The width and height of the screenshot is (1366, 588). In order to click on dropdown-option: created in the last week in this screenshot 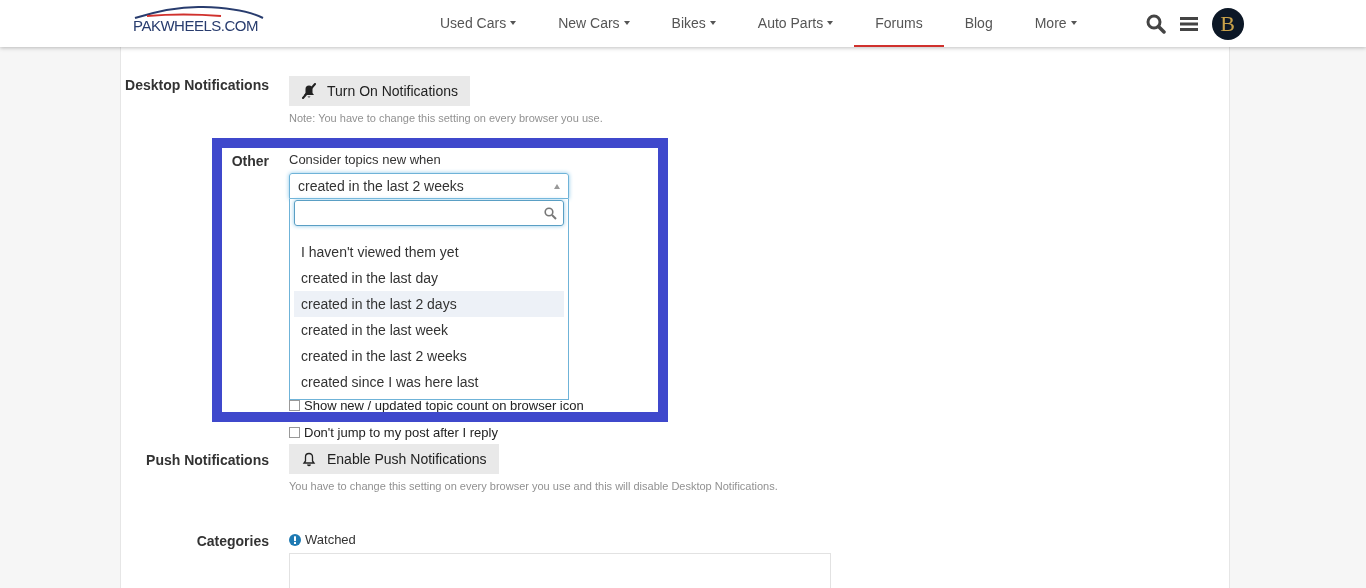, I will do `click(429, 330)`.